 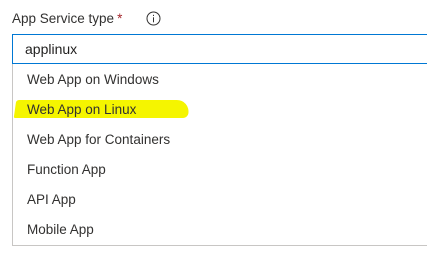 What do you see at coordinates (99, 139) in the screenshot?
I see `option-label: Web App for Containers` at bounding box center [99, 139].